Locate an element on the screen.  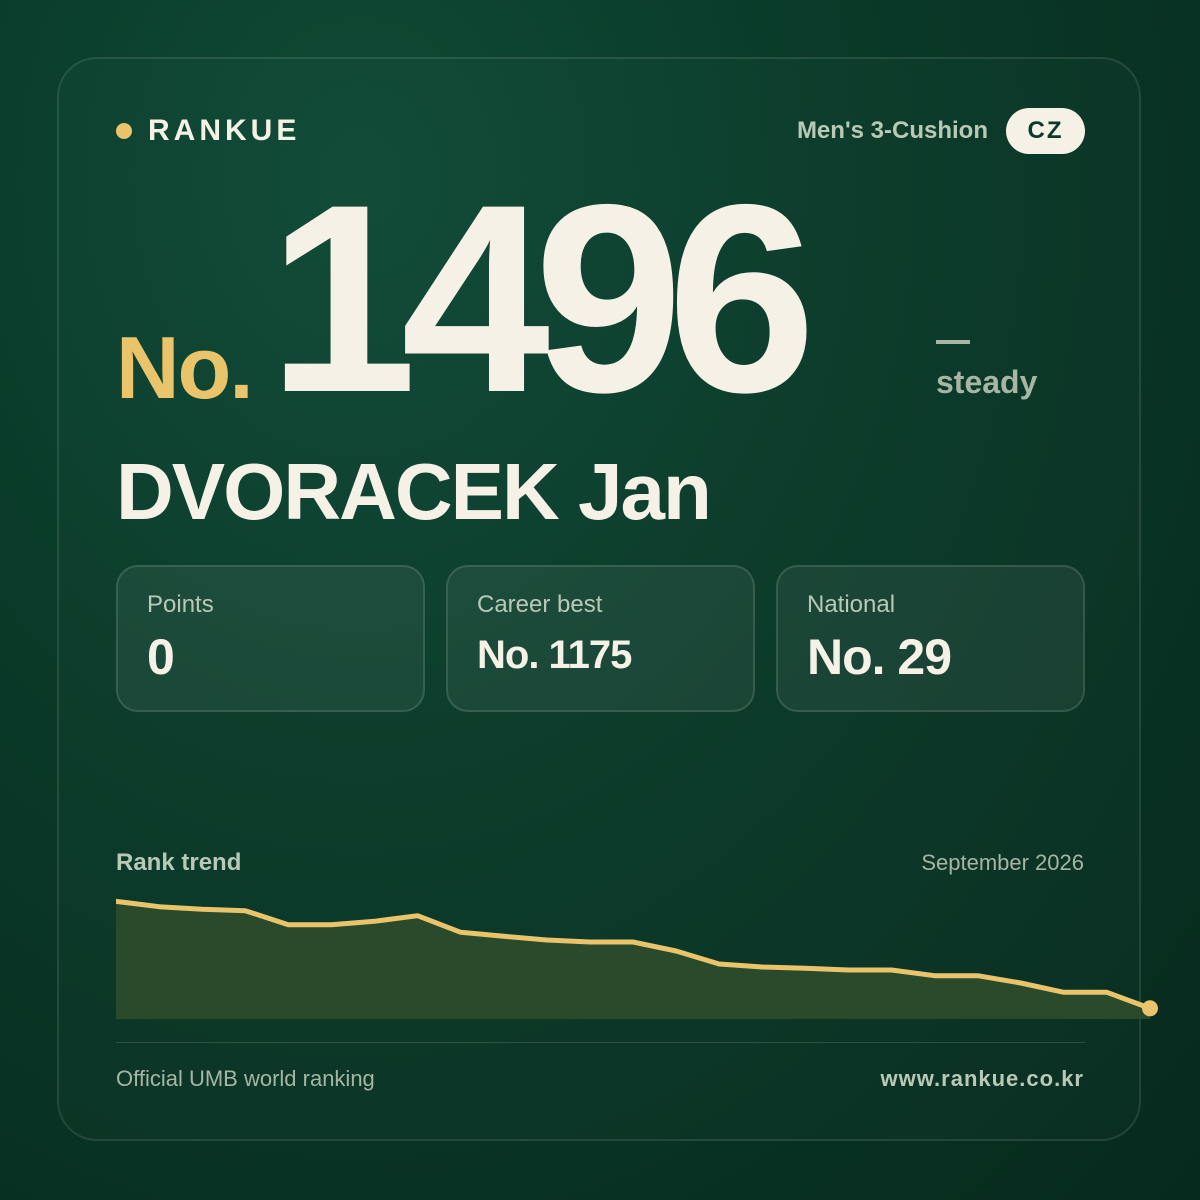
stat-label: National is located at coordinates (851, 604).